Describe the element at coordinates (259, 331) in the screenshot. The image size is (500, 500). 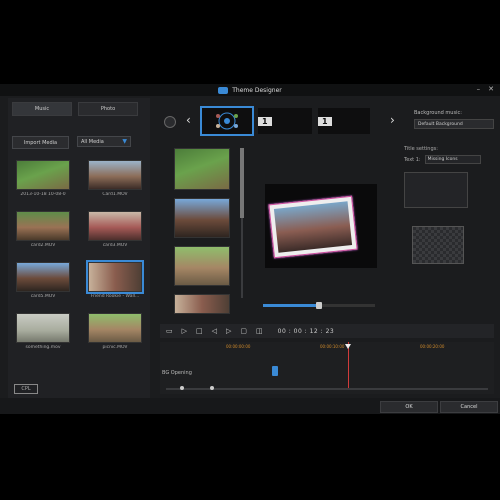
I see `volume-icon: ◫` at that location.